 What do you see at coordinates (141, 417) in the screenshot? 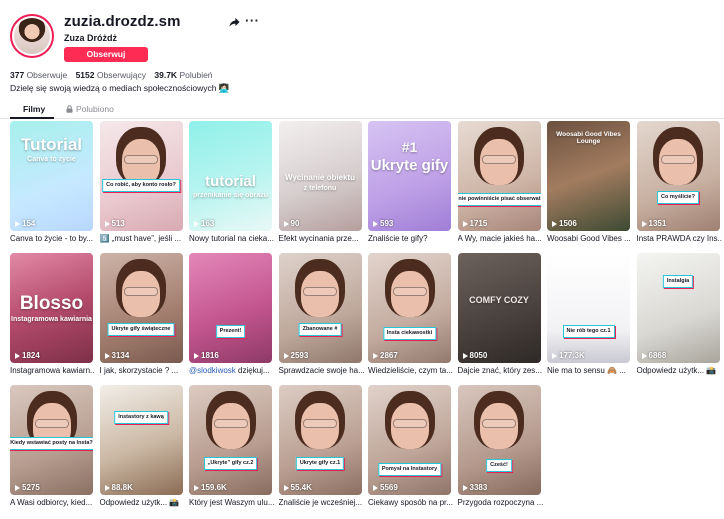
I see `thumbnail-tag: Instastory z kawą` at bounding box center [141, 417].